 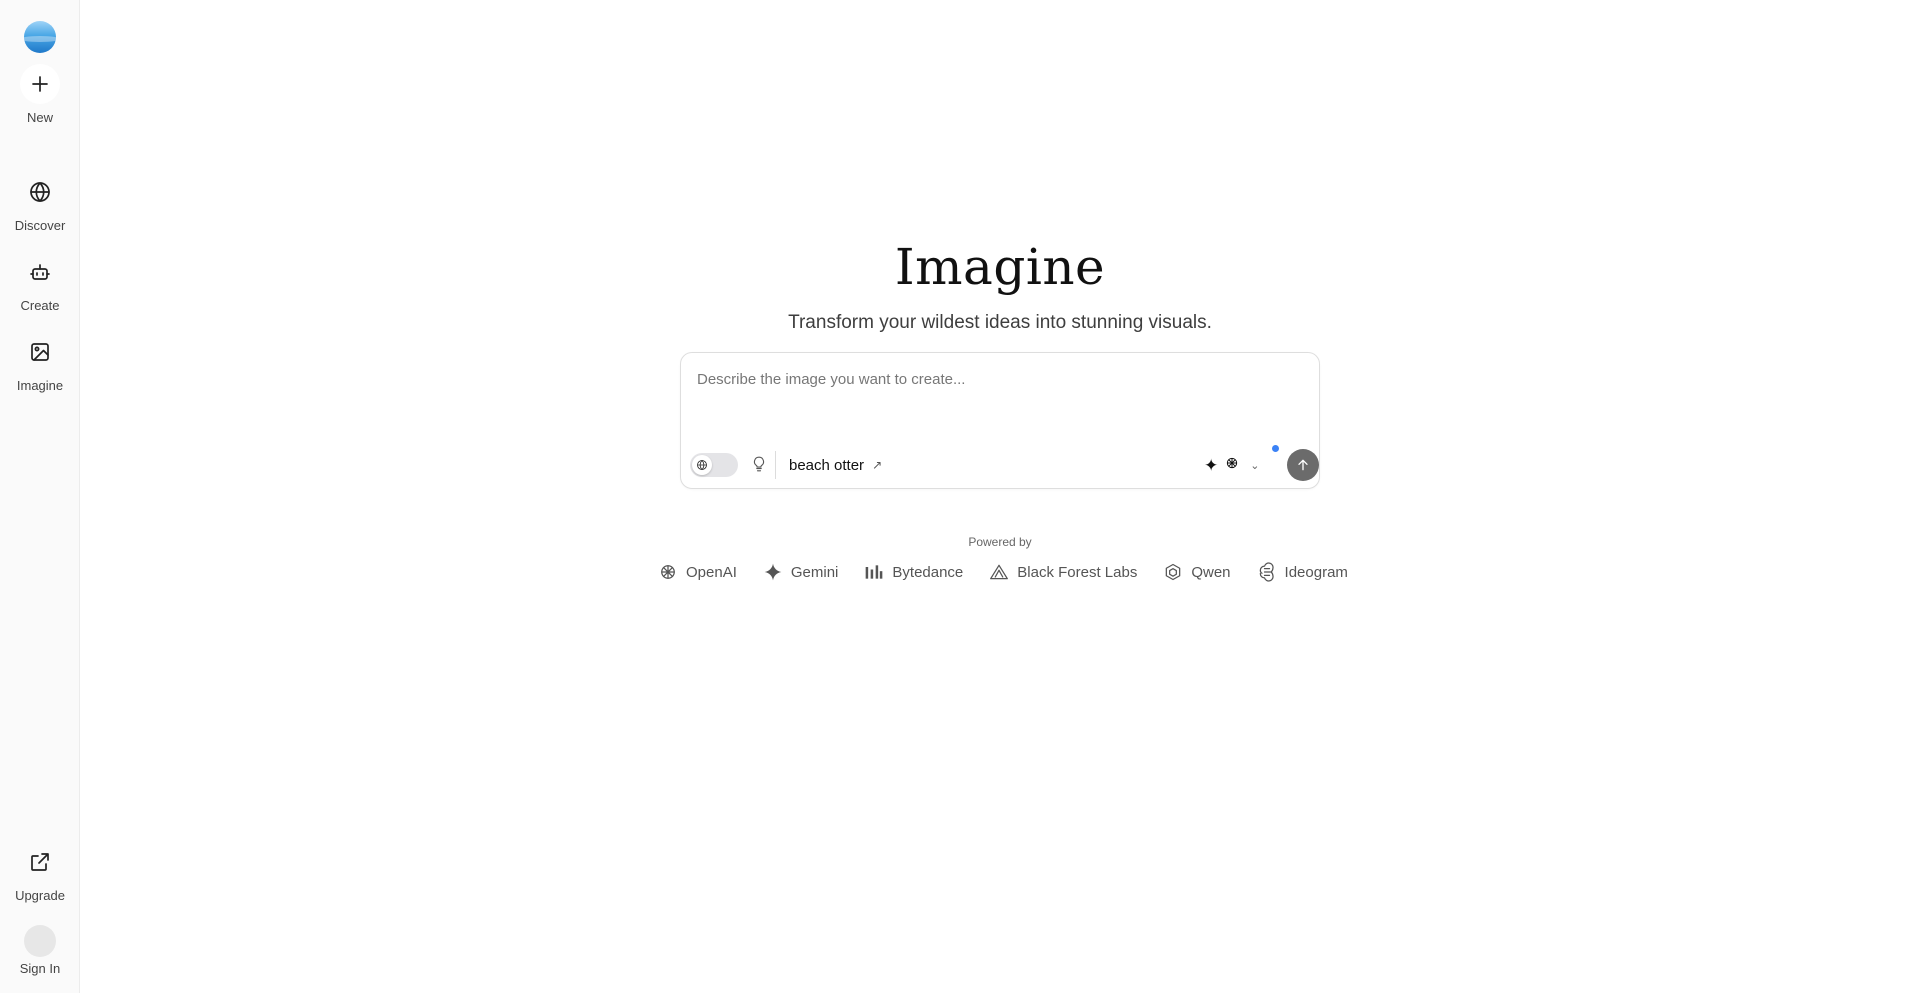 What do you see at coordinates (711, 572) in the screenshot?
I see `provider-label: OpenAI` at bounding box center [711, 572].